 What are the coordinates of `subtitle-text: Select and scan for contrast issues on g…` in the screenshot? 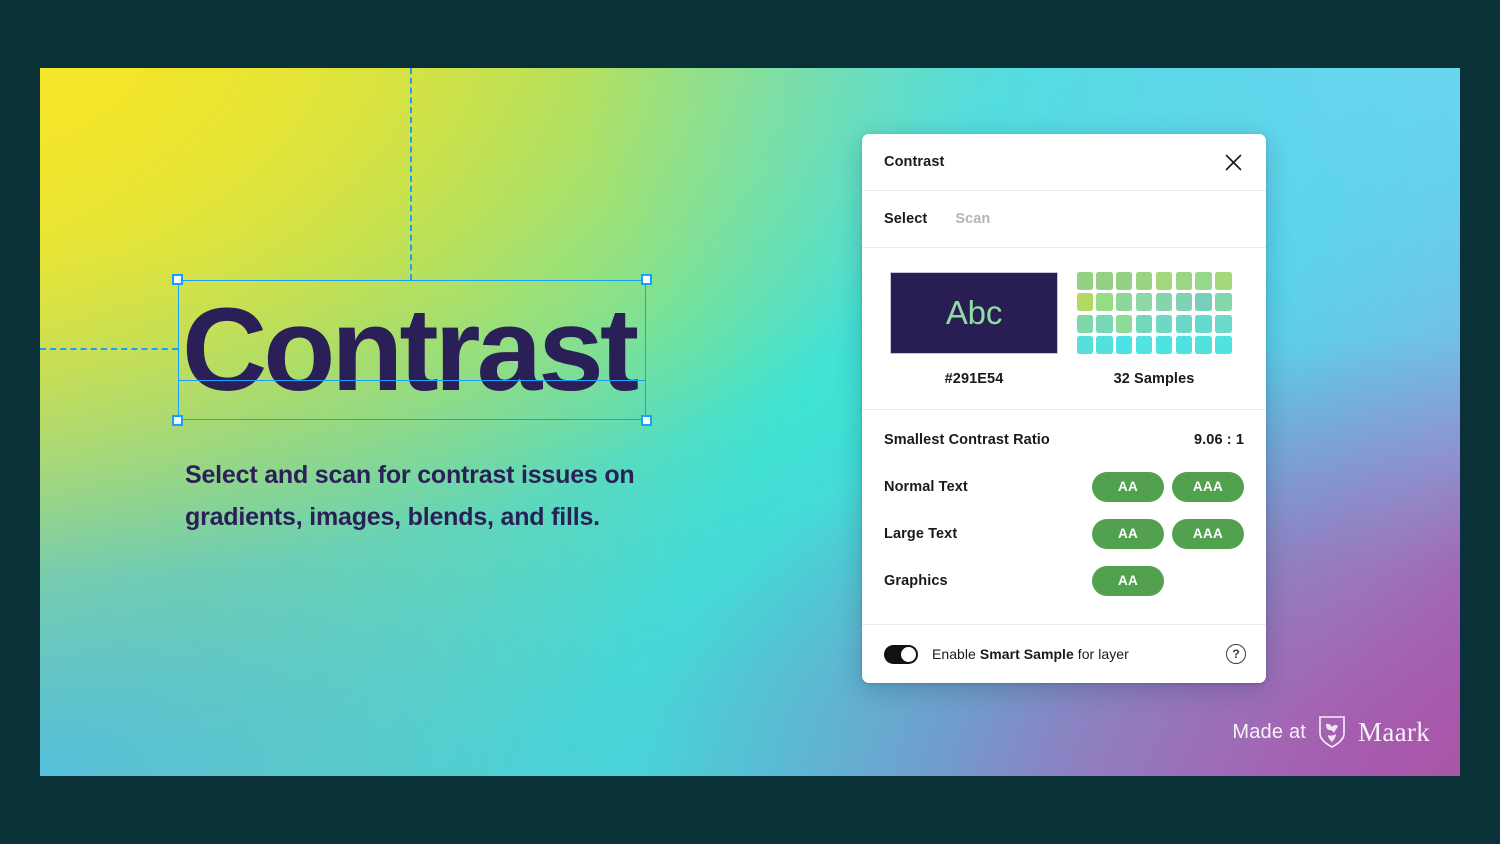 It's located at (425, 496).